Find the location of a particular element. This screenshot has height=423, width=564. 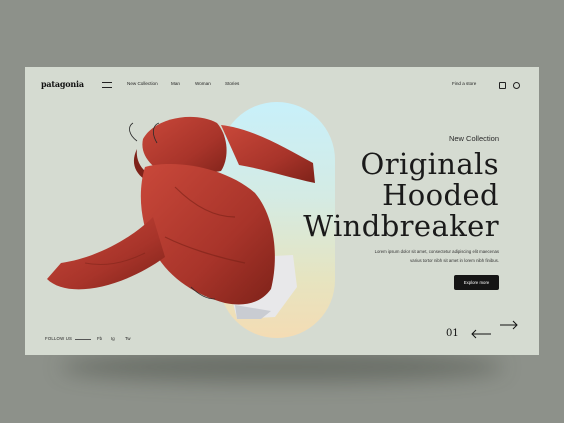

hero-title-line-1: Originals is located at coordinates (429, 164).